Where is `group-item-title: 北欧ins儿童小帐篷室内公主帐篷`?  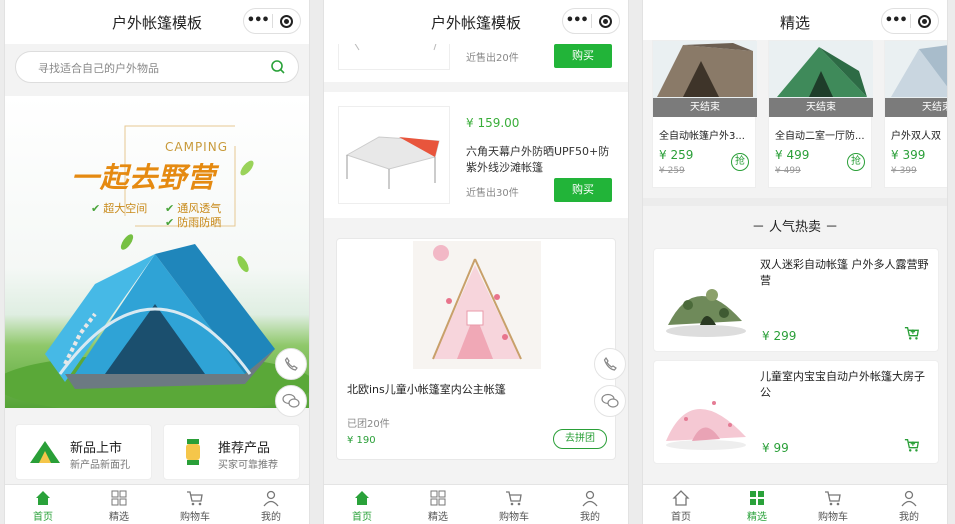 group-item-title: 北欧ins儿童小帐篷室内公主帐篷 is located at coordinates (426, 389).